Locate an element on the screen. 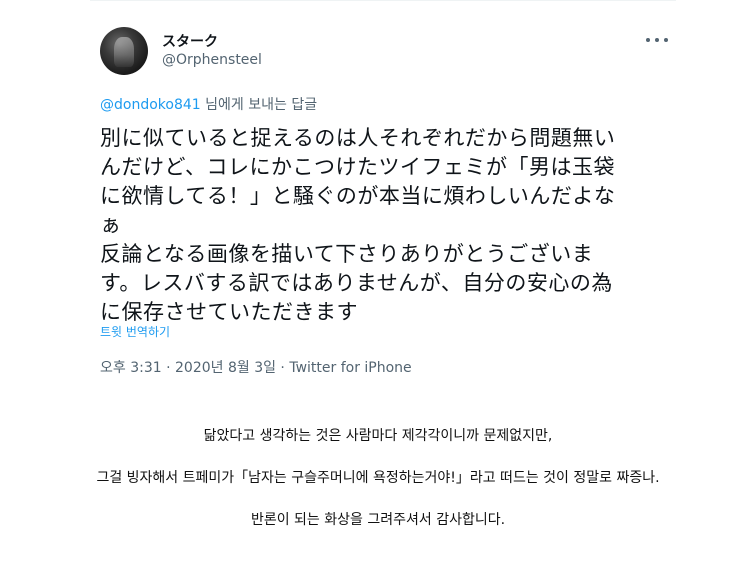 Image resolution: width=756 pixels, height=568 pixels. tweet-text-line: に欲情してる！」と騒ぐのが本当に煩わしいんだよな is located at coordinates (358, 196).